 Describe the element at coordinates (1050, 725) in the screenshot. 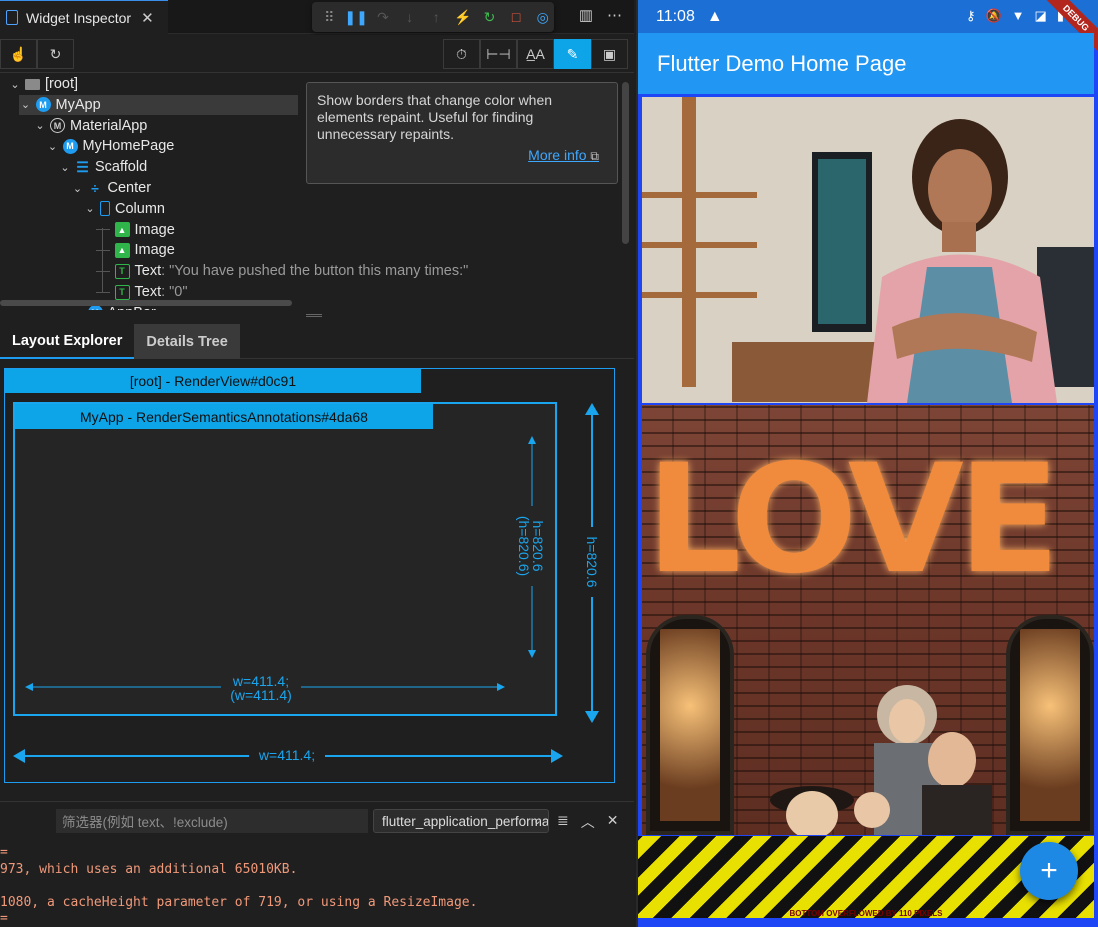

I see `right-window` at that location.